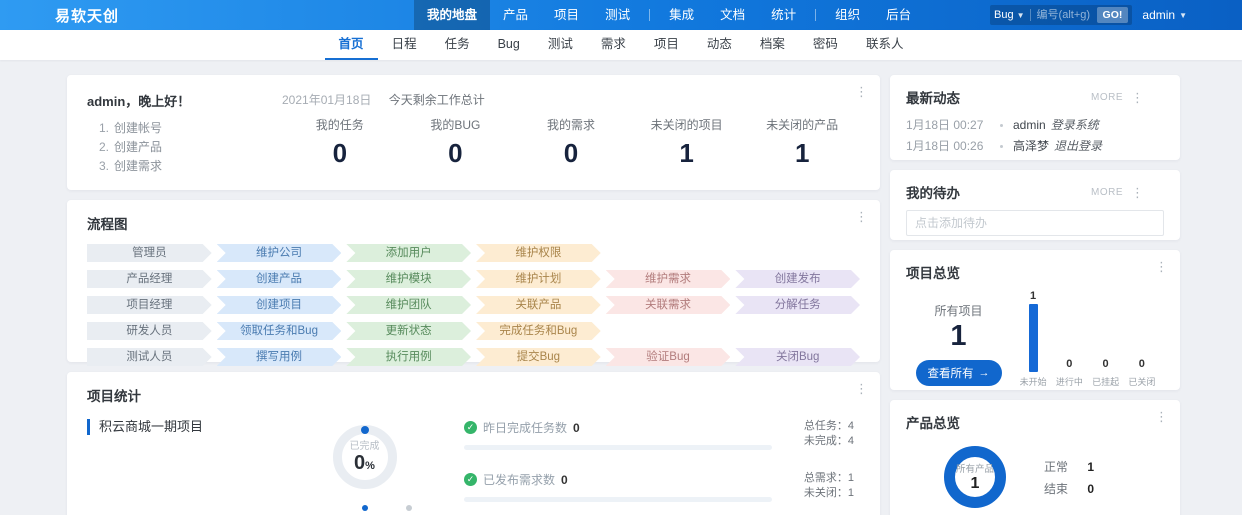 The width and height of the screenshot is (1242, 515). I want to click on my-todo-card: 我的待办 MORE ⋮, so click(1035, 205).